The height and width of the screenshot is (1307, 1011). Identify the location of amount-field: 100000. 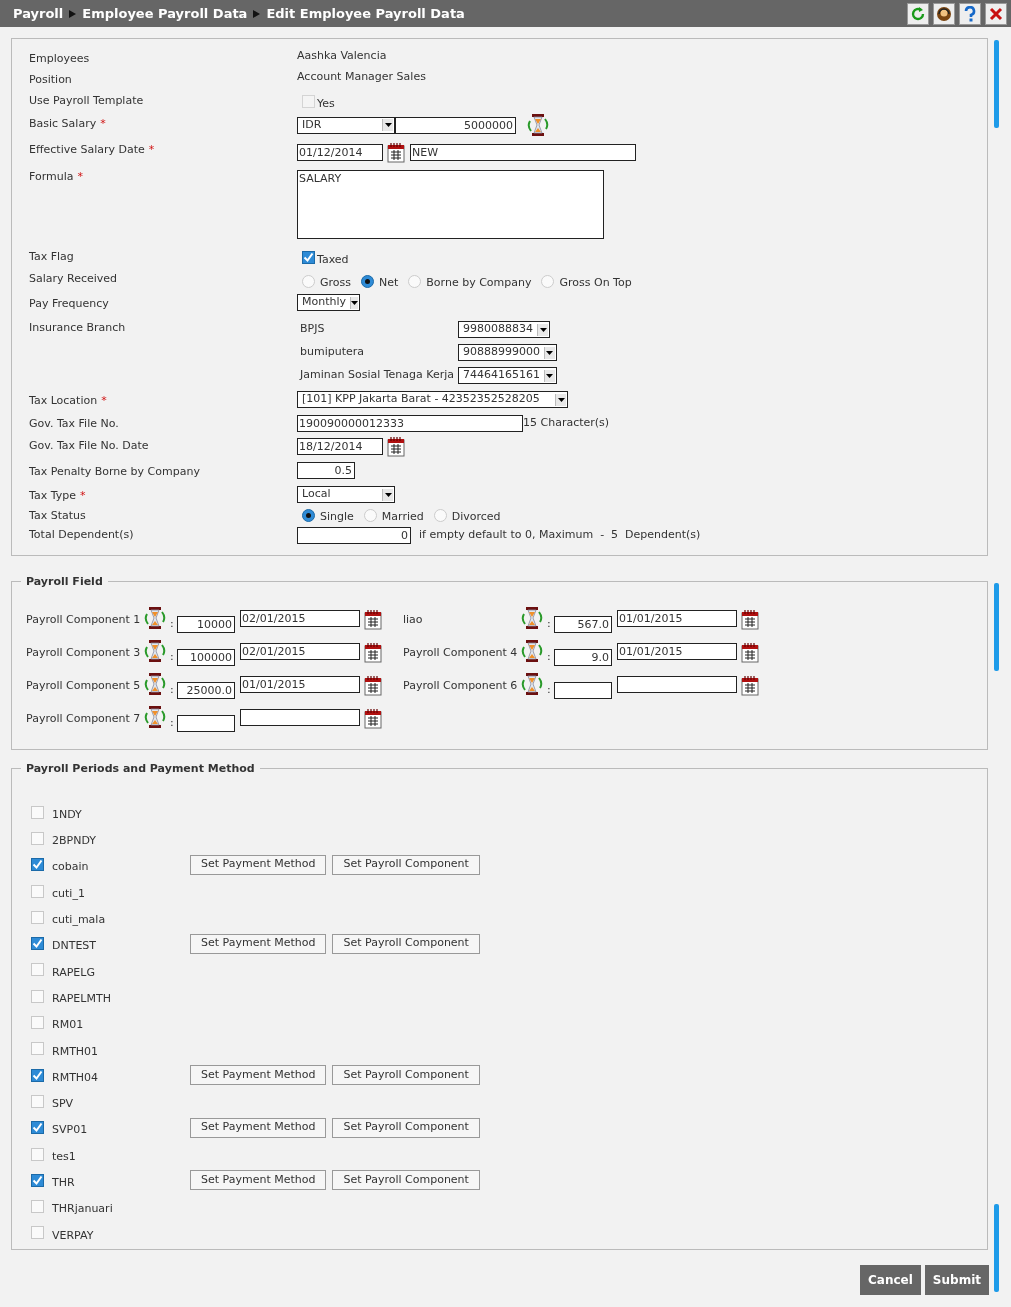
(206, 657).